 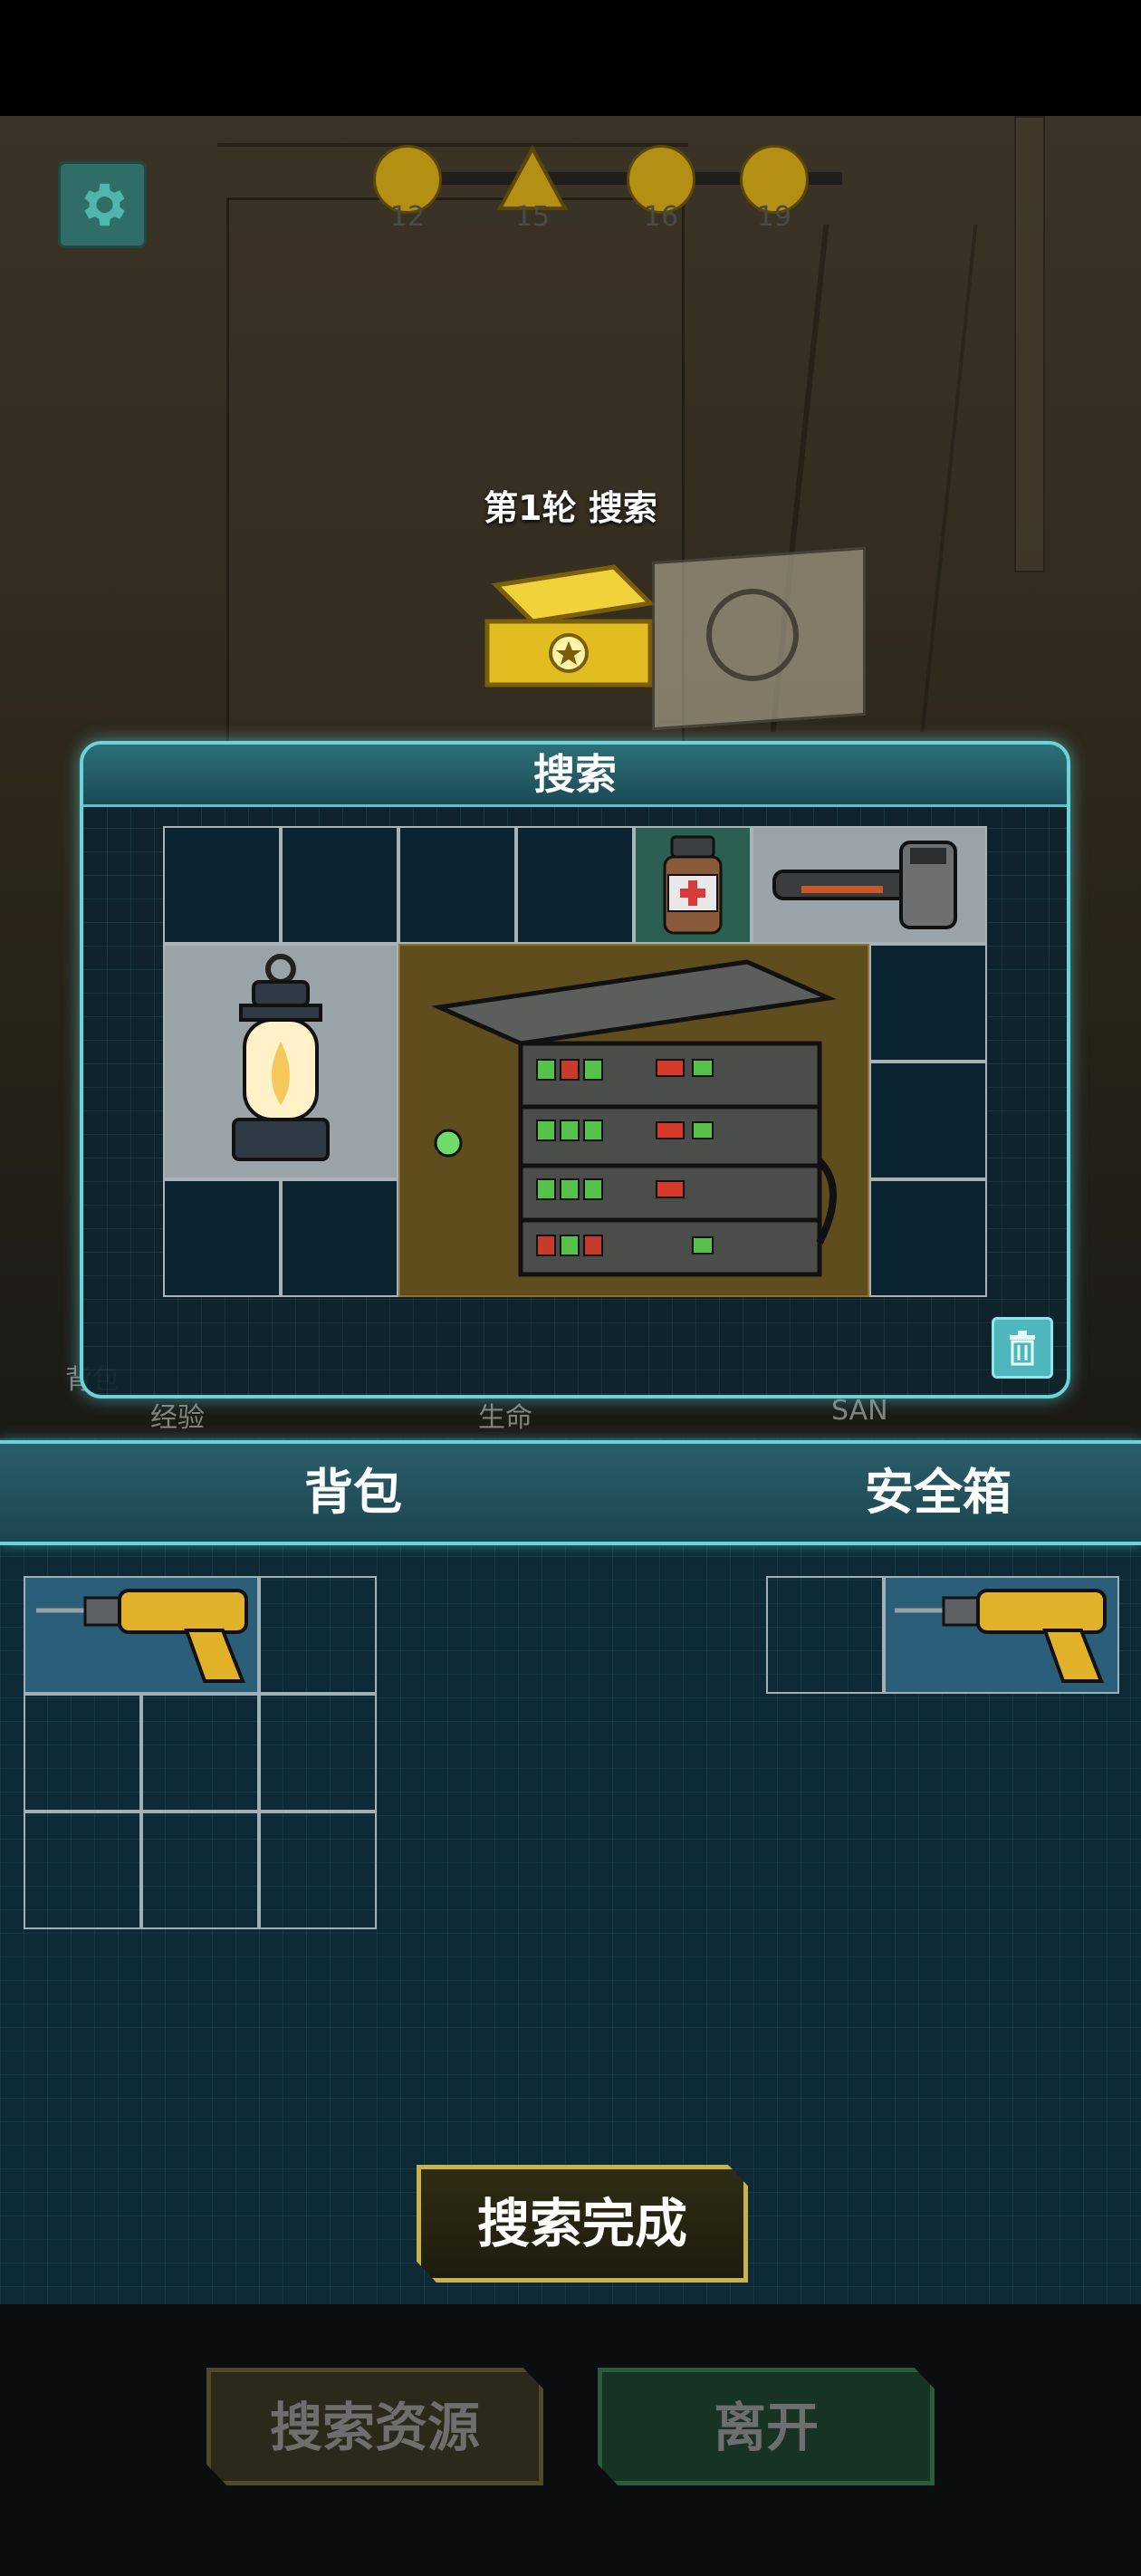 What do you see at coordinates (570, 508) in the screenshot?
I see `round-title: 第1轮 搜索` at bounding box center [570, 508].